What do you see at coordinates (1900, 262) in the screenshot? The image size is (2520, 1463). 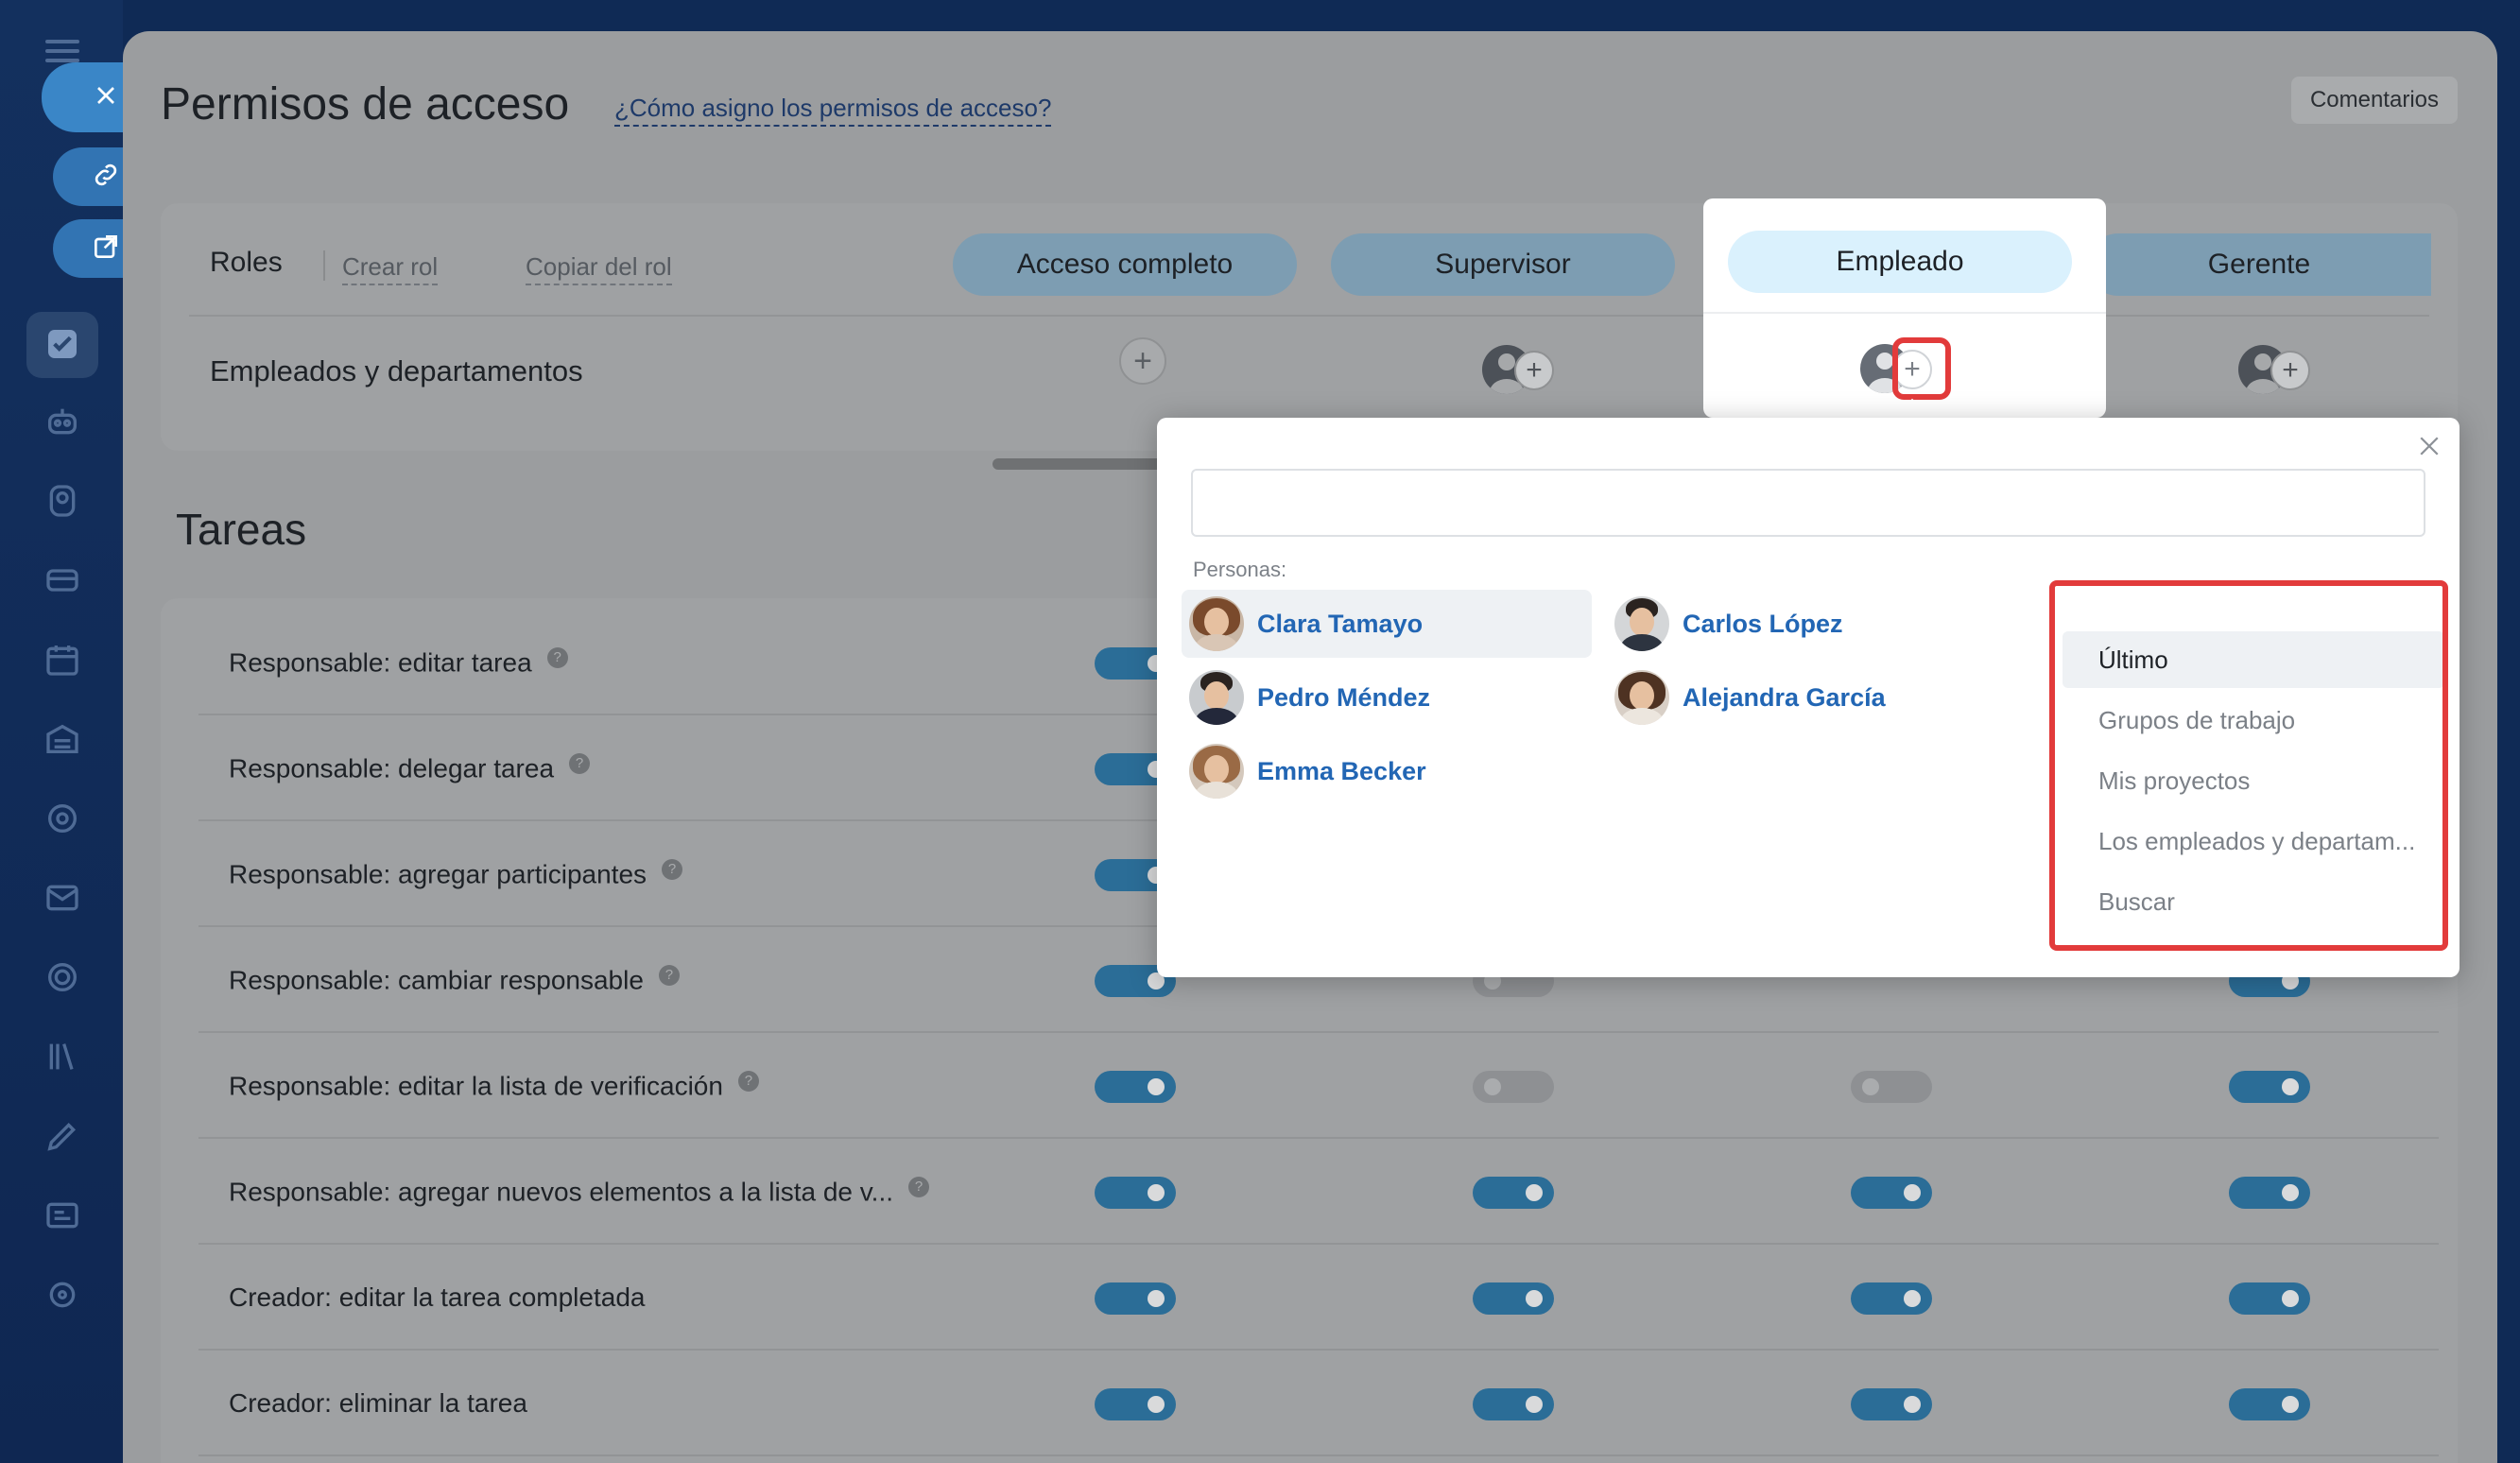 I see `role-column-employee: Empleado` at bounding box center [1900, 262].